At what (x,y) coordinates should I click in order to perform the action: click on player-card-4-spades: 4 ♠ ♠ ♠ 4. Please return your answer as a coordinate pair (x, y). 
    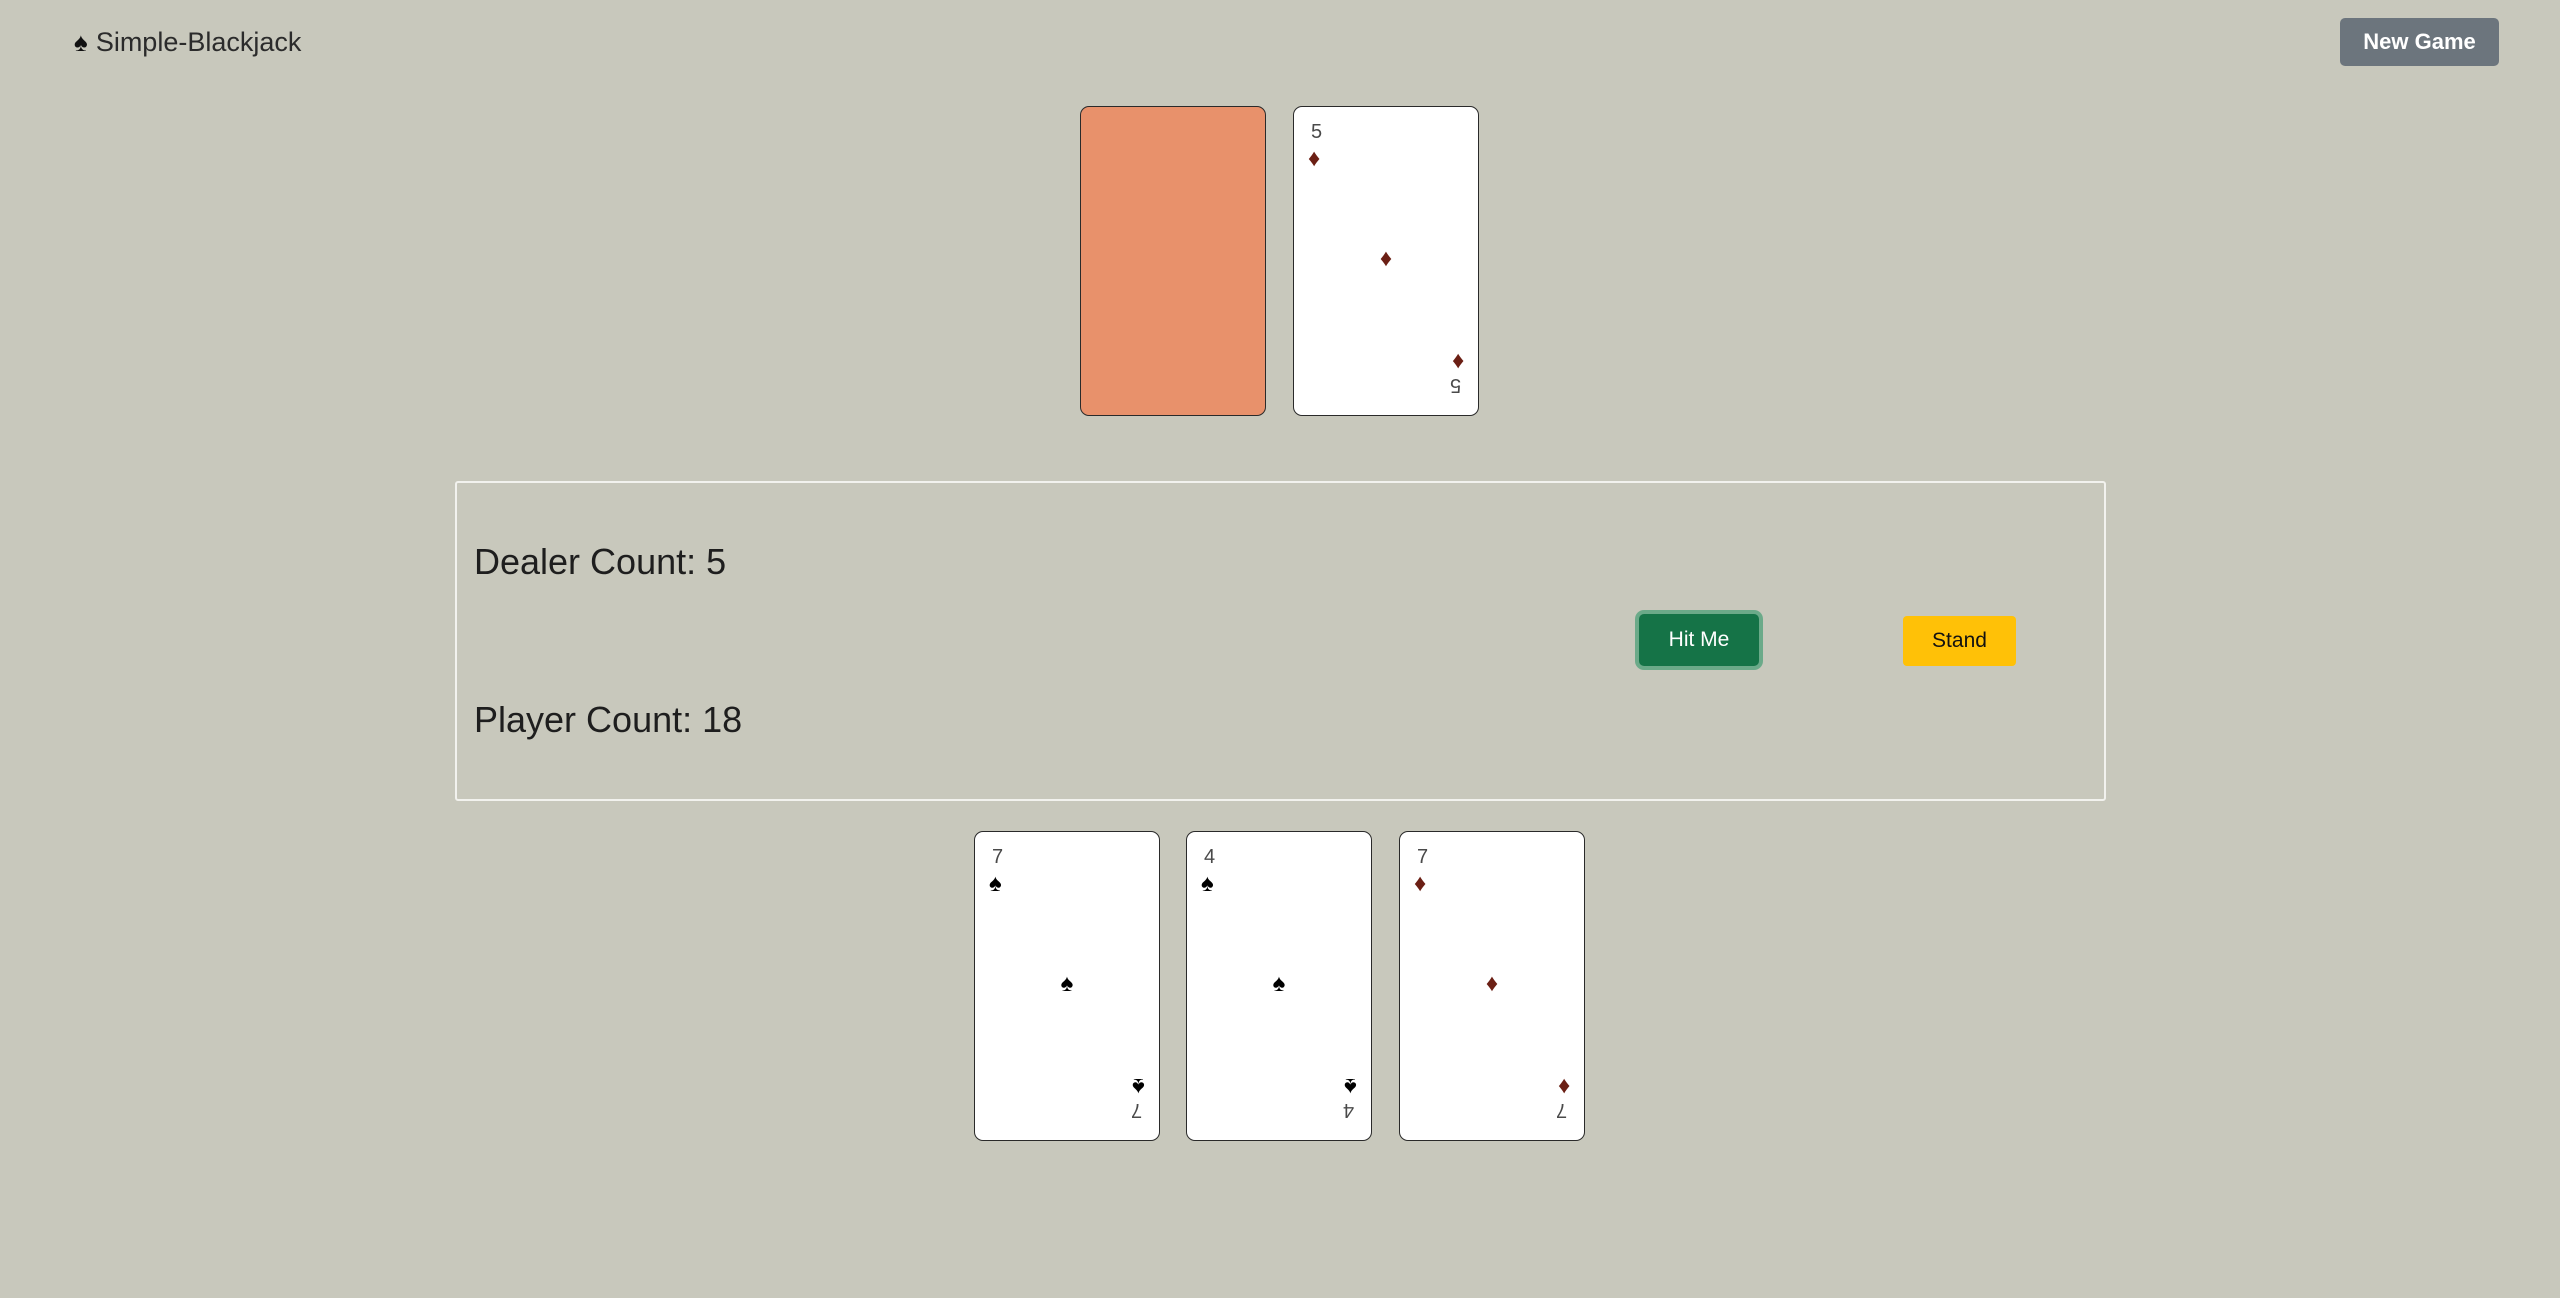
    Looking at the image, I should click on (1279, 986).